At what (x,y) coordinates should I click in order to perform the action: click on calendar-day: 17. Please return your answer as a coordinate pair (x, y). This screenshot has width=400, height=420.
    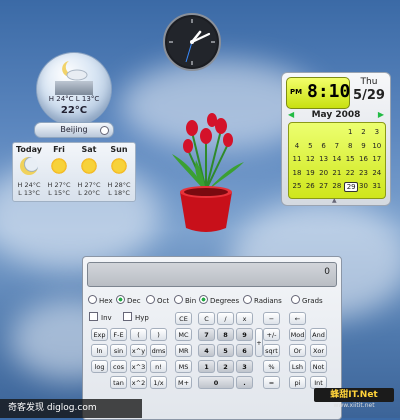
    Looking at the image, I should click on (377, 159).